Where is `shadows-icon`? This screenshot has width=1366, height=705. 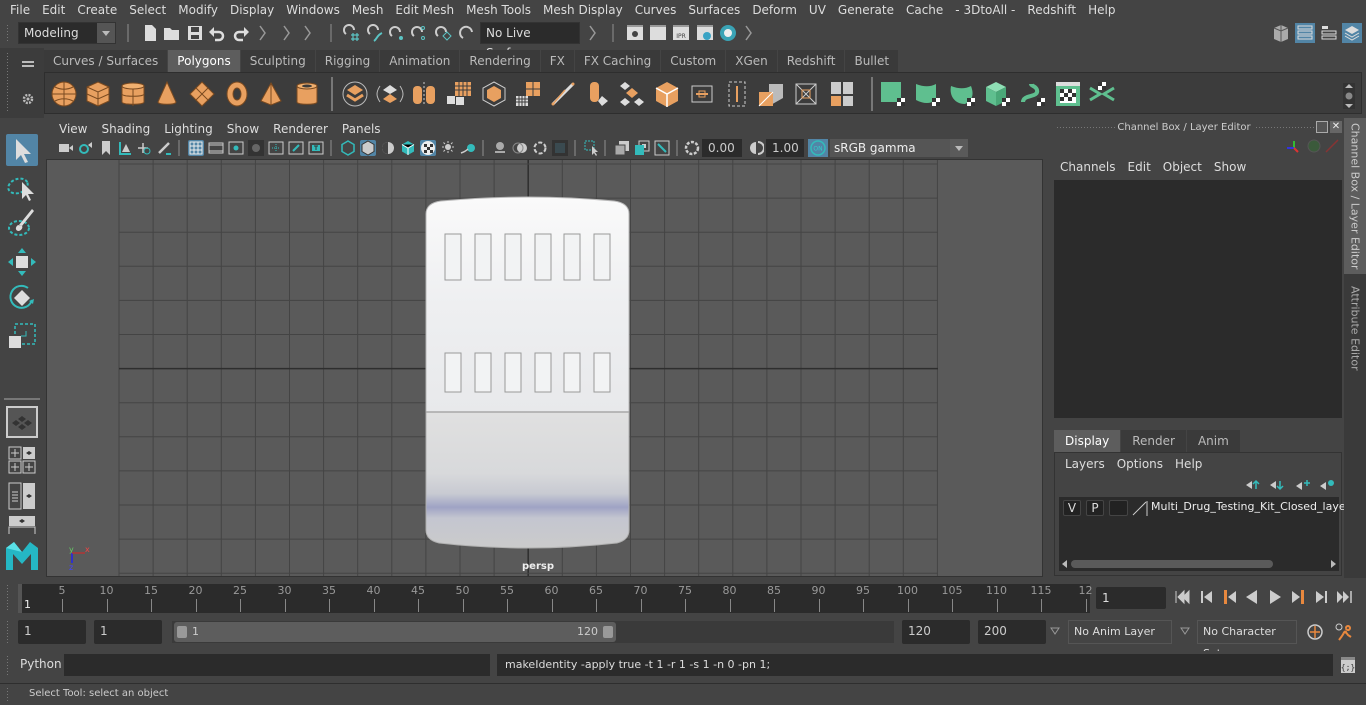
shadows-icon is located at coordinates (468, 148).